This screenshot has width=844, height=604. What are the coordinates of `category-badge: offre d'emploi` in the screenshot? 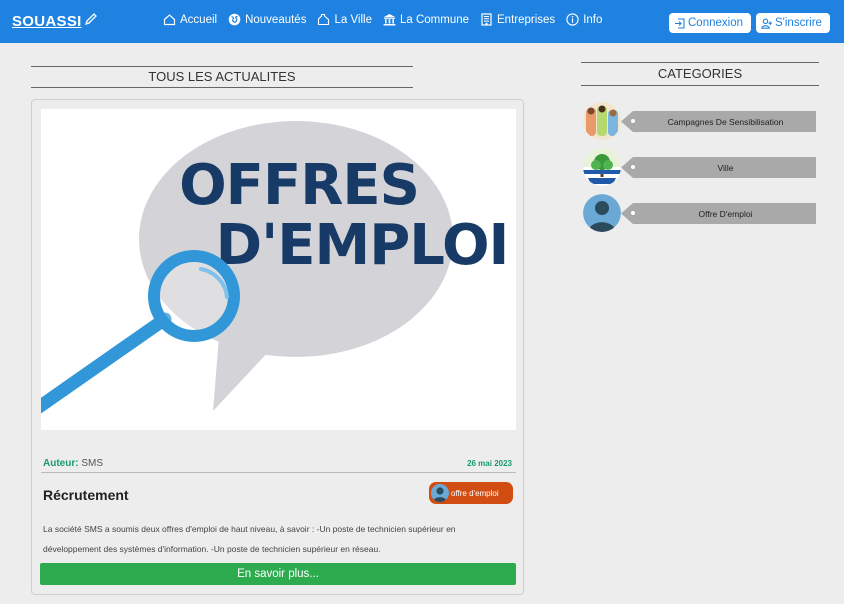 It's located at (471, 493).